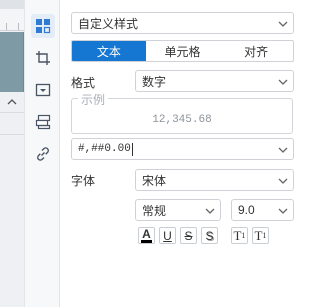 The image size is (320, 307). I want to click on font-family-select: 宋体, so click(214, 180).